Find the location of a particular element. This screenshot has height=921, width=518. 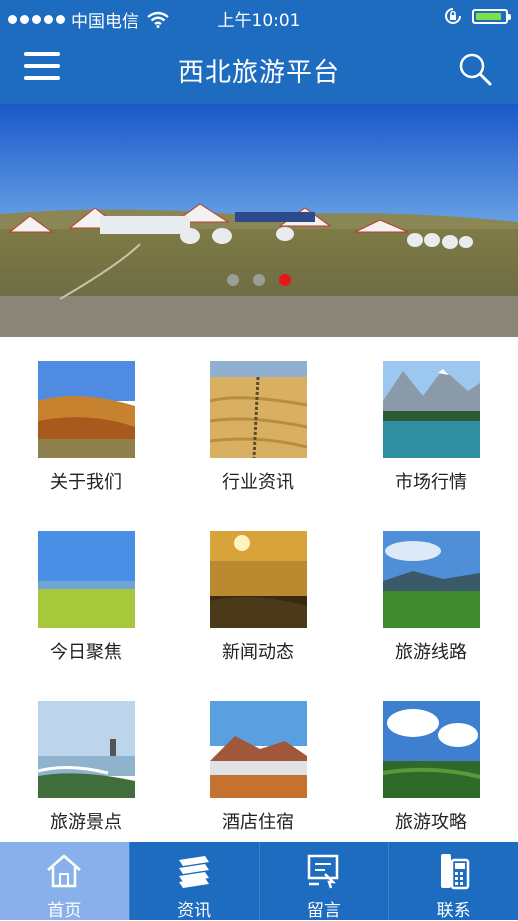

grid-item-industry-news: 行业资讯 is located at coordinates (258, 421).